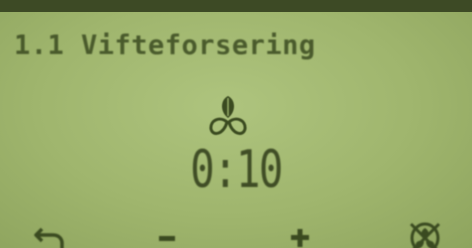  Describe the element at coordinates (228, 112) in the screenshot. I see `fan-icon` at that location.